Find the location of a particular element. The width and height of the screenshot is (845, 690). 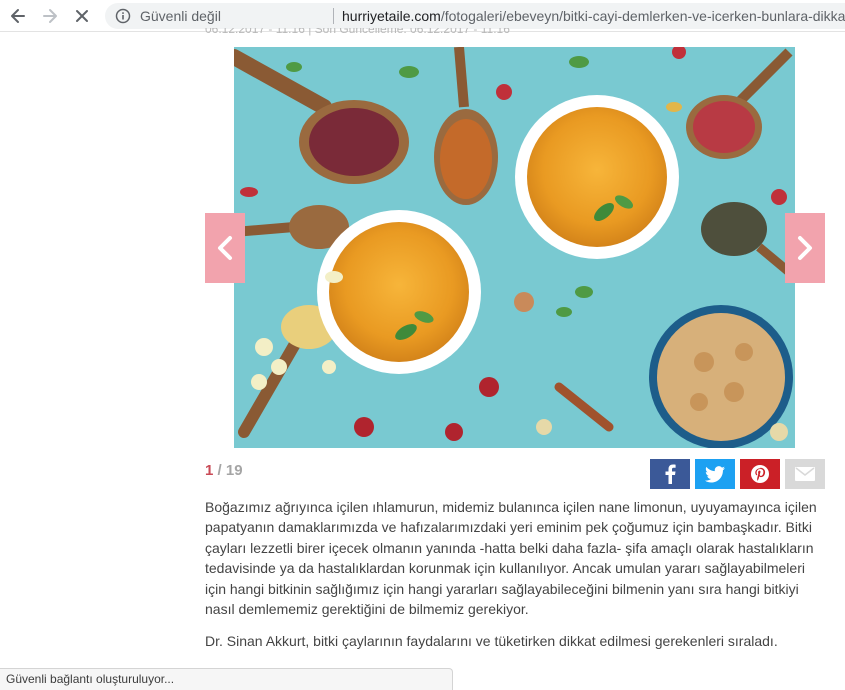

arrow-left-icon is located at coordinates (18, 16).